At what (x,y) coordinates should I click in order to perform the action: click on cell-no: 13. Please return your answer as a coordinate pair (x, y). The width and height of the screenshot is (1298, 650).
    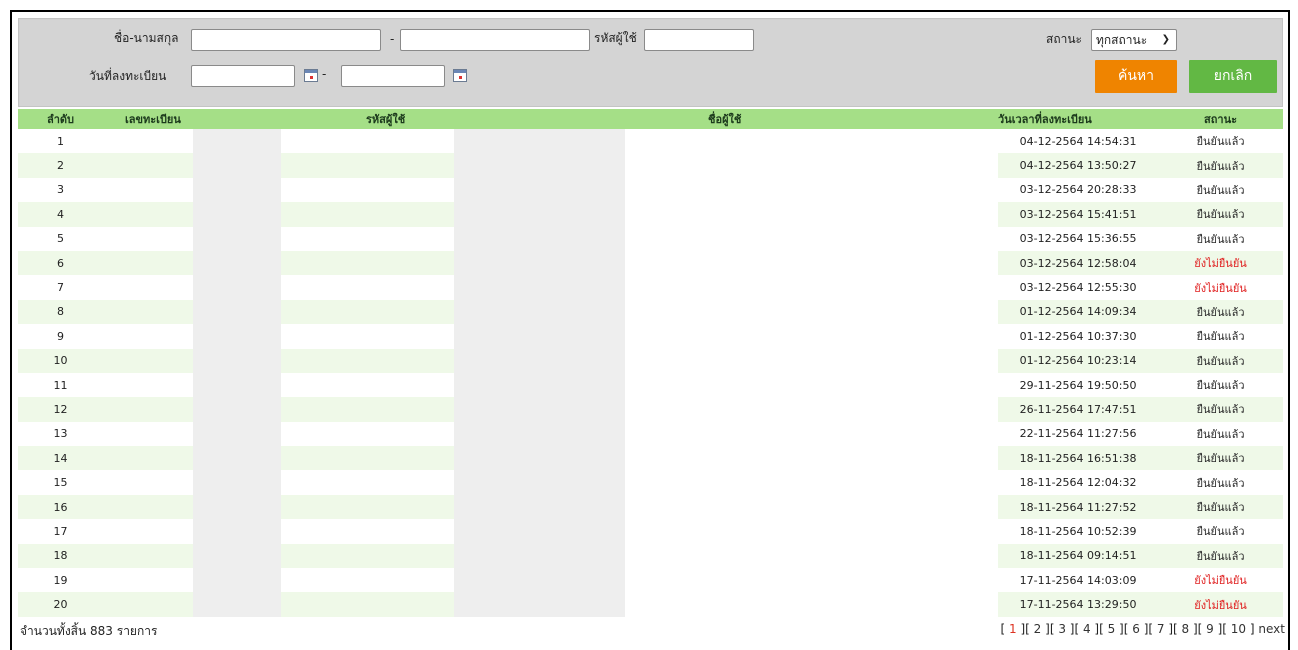
    Looking at the image, I should click on (60, 434).